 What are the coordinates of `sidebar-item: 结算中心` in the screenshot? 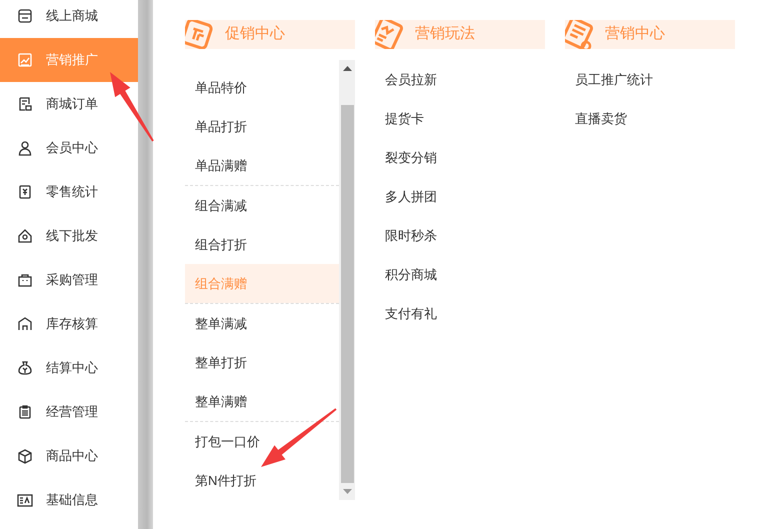 It's located at (69, 368).